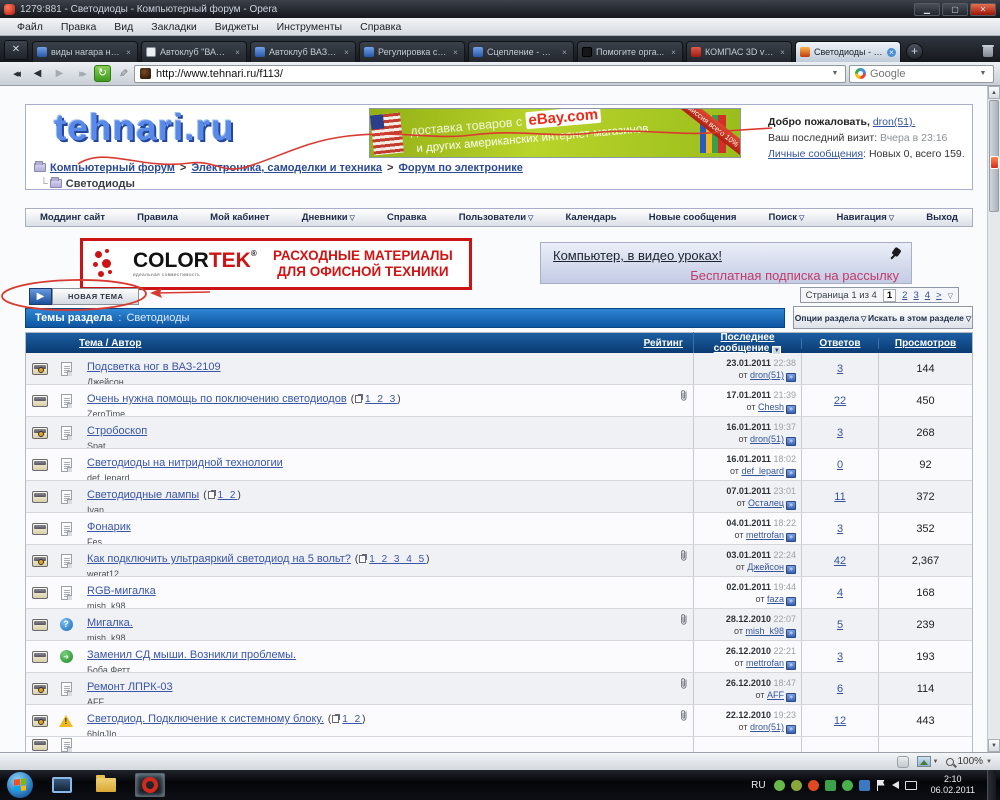 Image resolution: width=1000 pixels, height=800 pixels. I want to click on thread-title-link: Заменил СД мыши. Возникли проблемы., so click(191, 655).